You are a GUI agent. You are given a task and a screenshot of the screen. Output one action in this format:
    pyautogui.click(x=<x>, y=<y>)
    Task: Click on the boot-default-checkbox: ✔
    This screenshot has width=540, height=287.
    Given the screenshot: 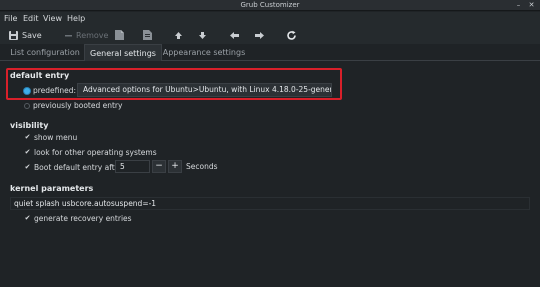 What is the action you would take?
    pyautogui.click(x=27, y=167)
    